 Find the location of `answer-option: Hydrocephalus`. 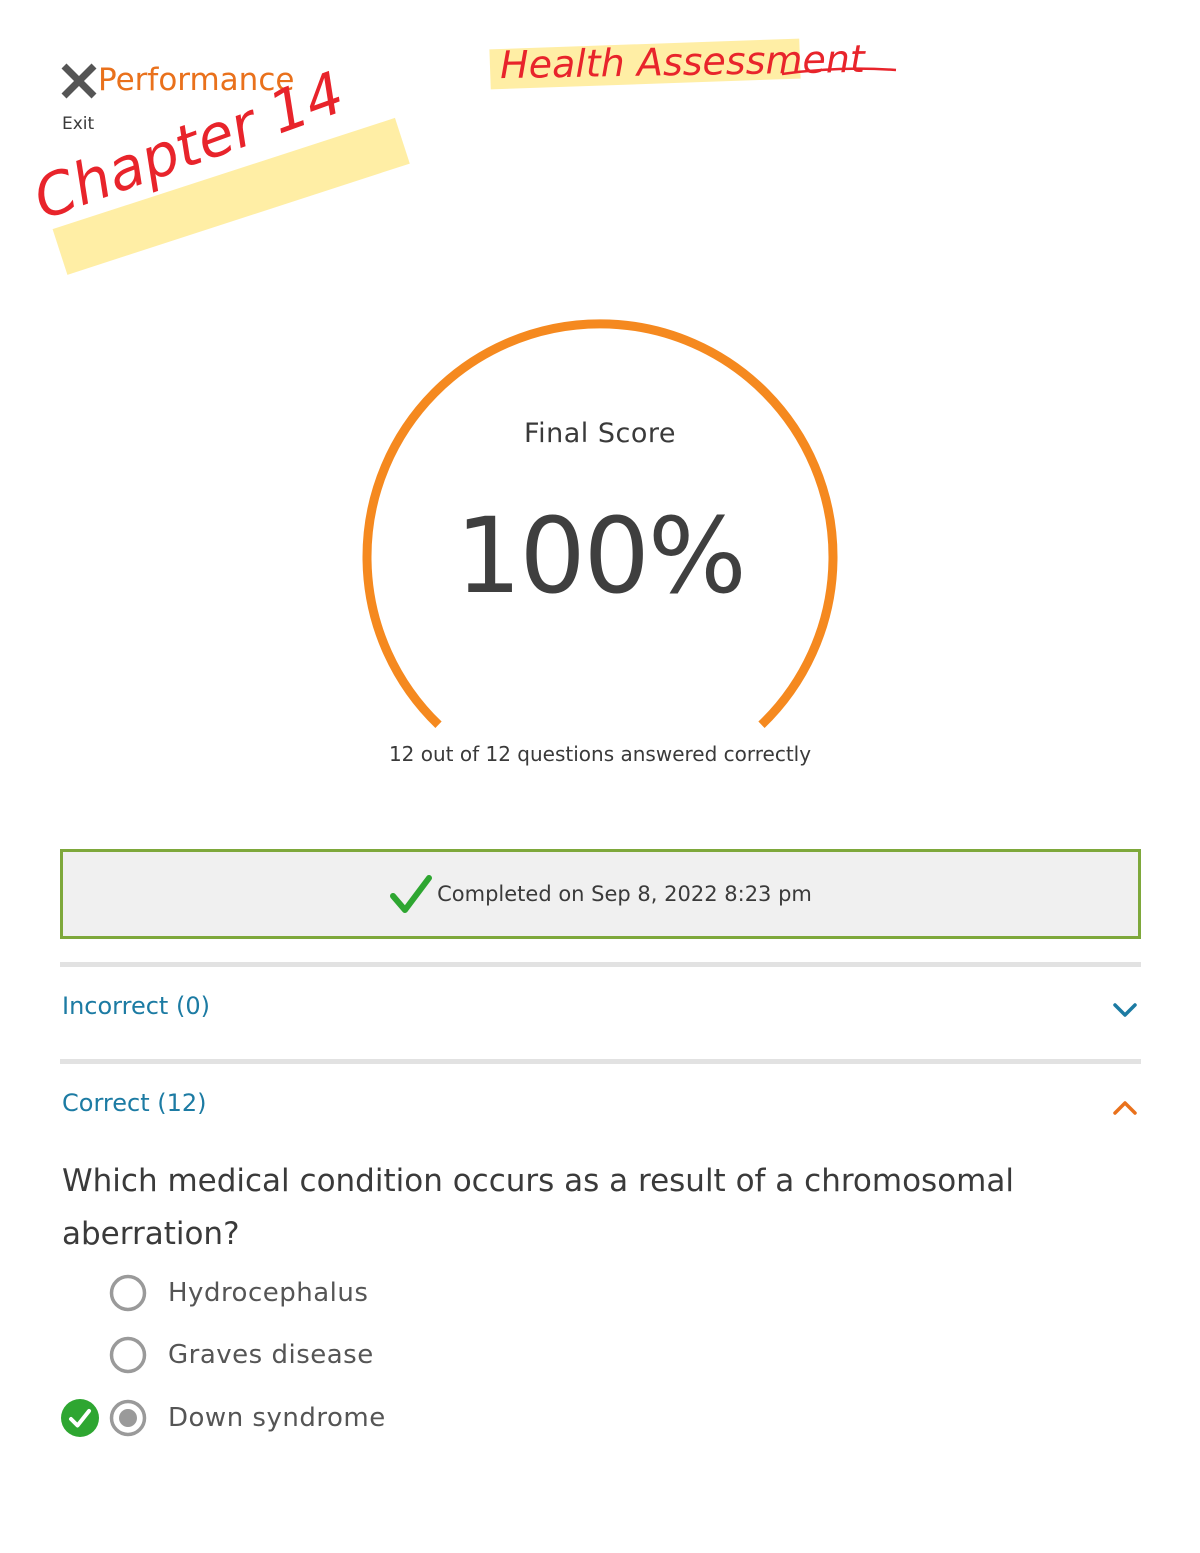

answer-option: Hydrocephalus is located at coordinates (238, 1293).